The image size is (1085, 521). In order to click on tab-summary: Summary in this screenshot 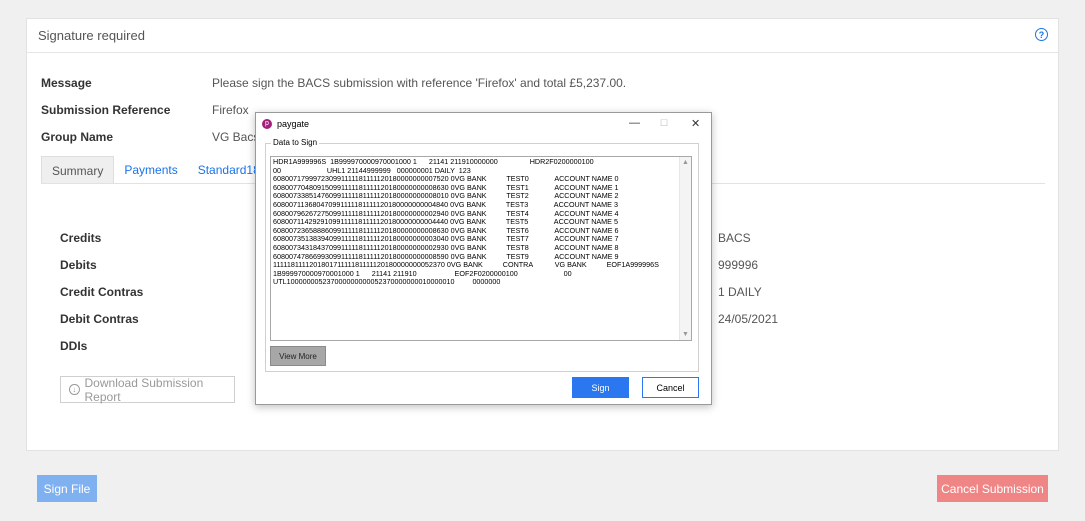, I will do `click(78, 170)`.